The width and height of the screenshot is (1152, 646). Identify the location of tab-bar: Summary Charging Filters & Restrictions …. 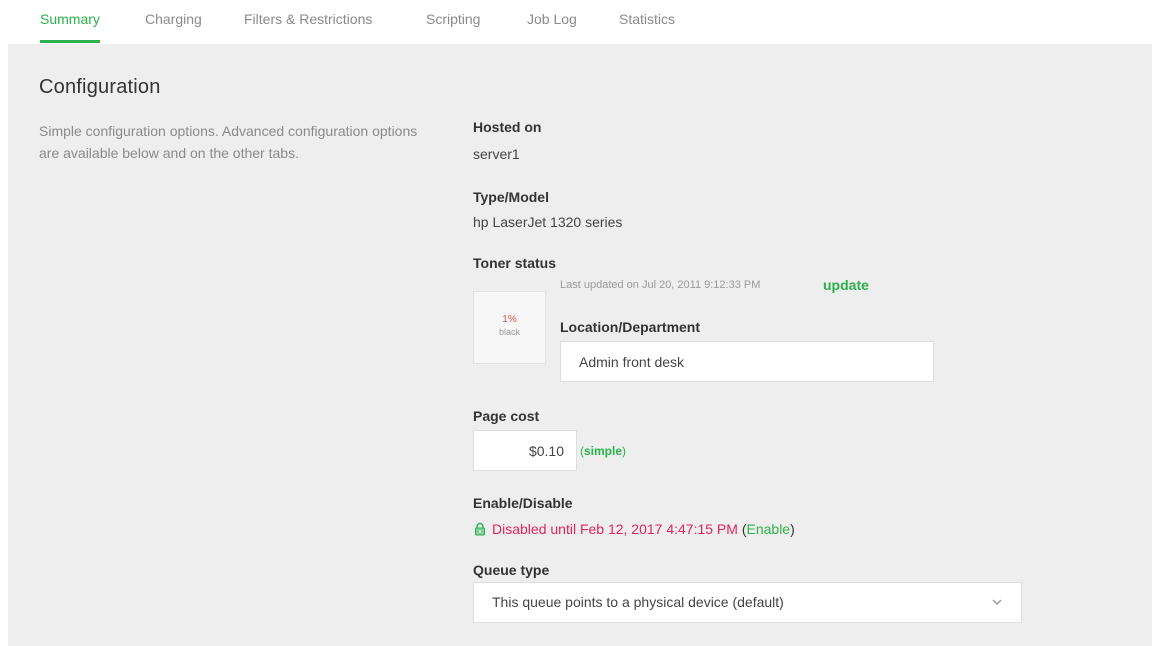
(576, 22).